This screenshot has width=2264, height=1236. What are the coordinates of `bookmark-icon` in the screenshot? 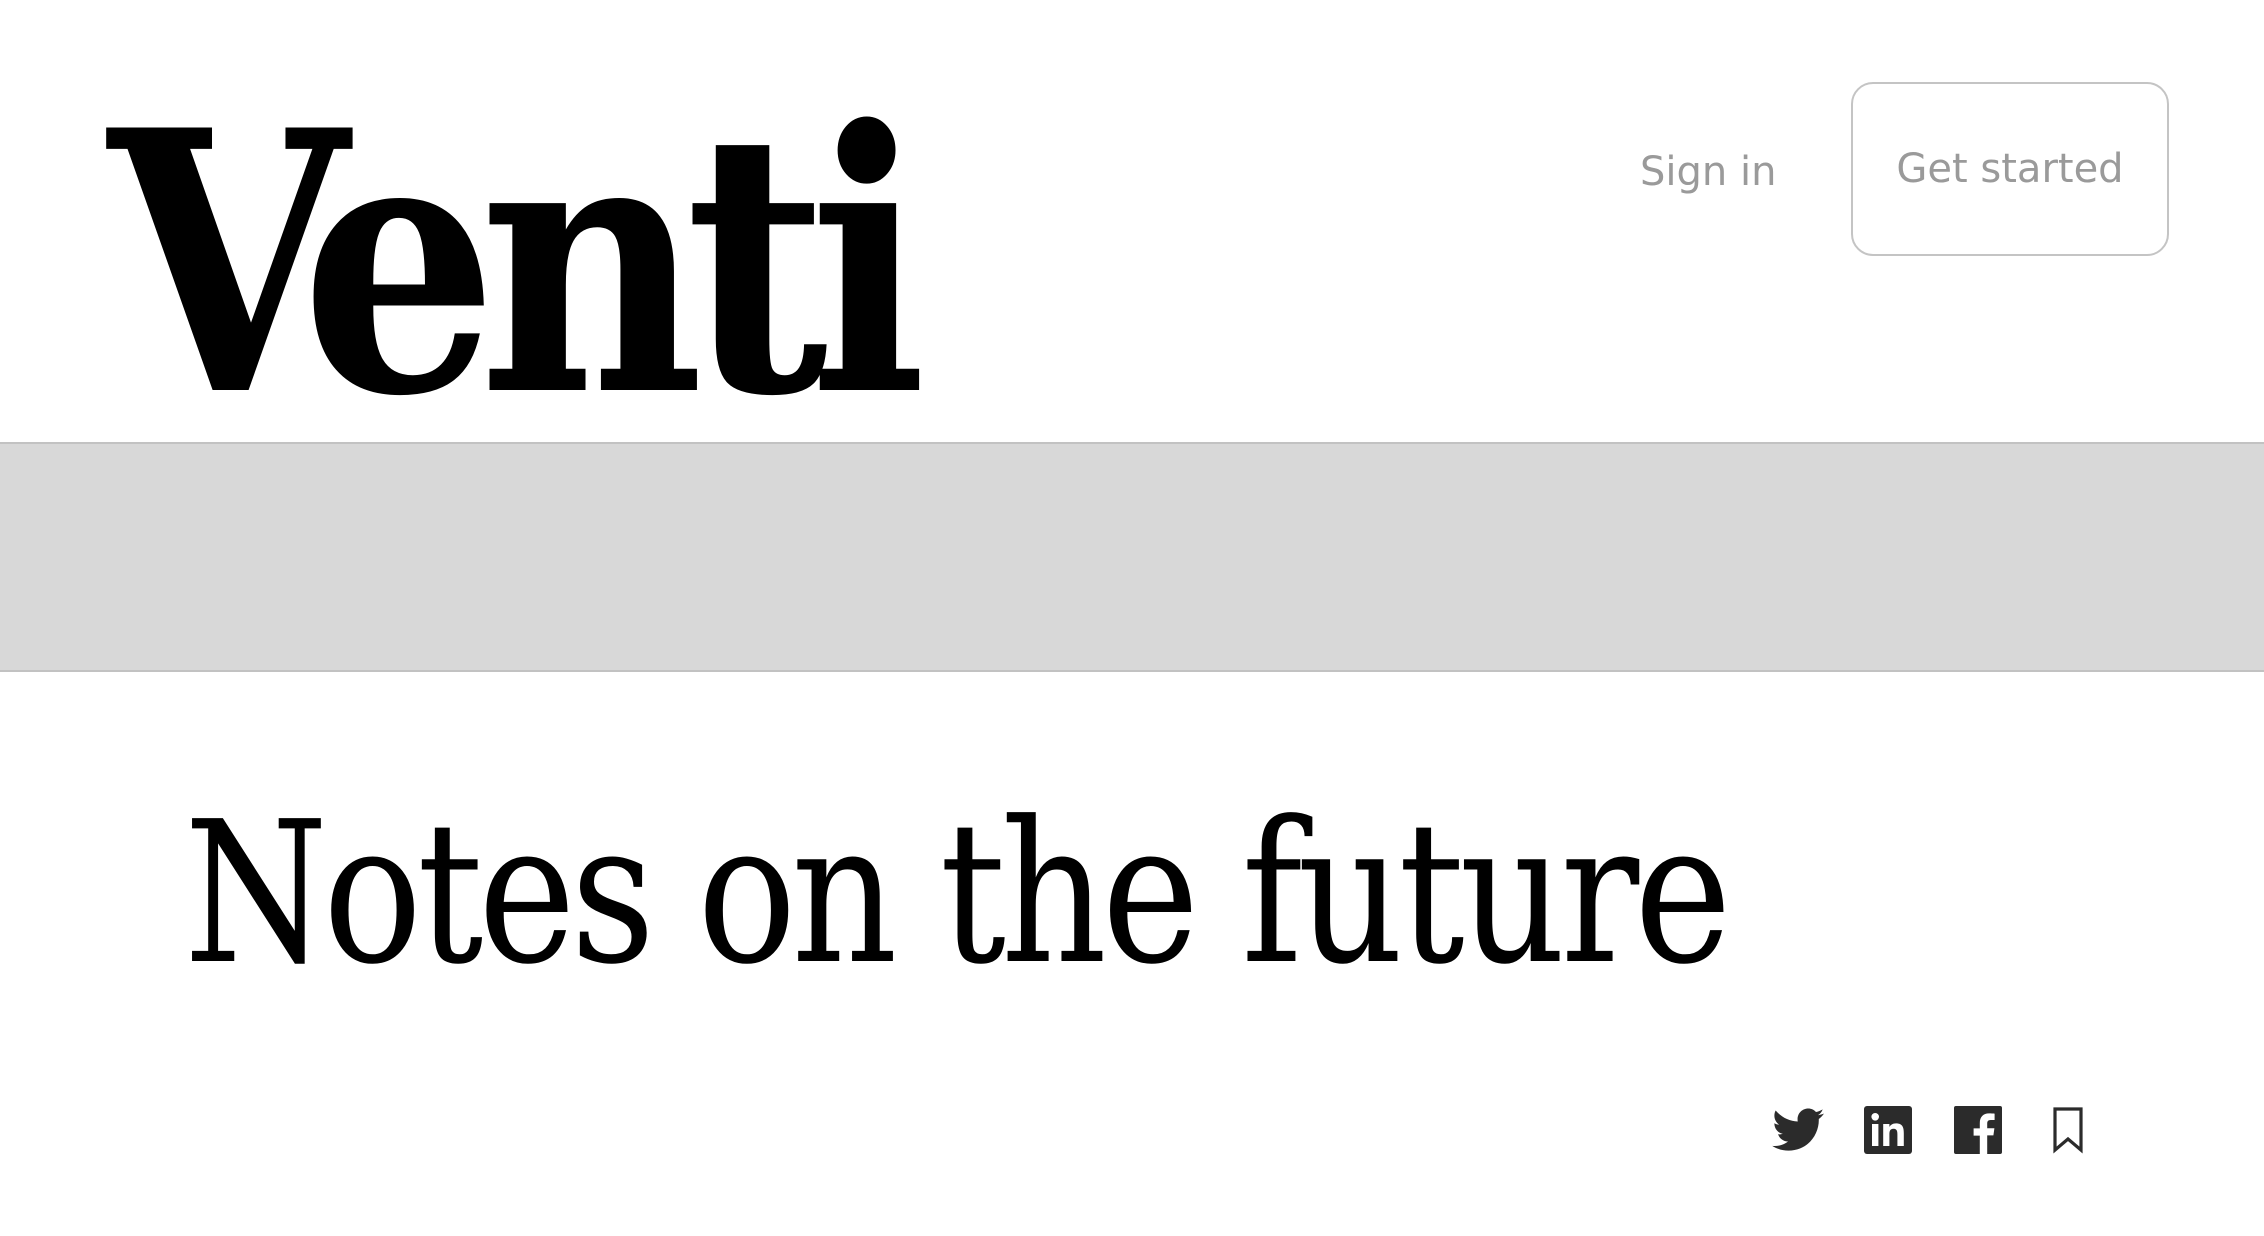 It's located at (2068, 1130).